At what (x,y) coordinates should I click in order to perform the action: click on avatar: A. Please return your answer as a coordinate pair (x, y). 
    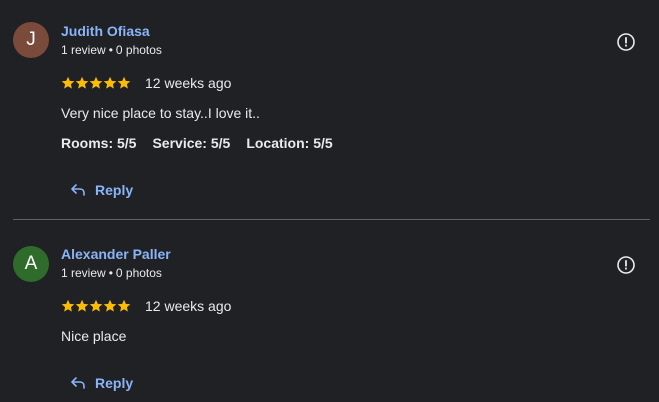
    Looking at the image, I should click on (31, 264).